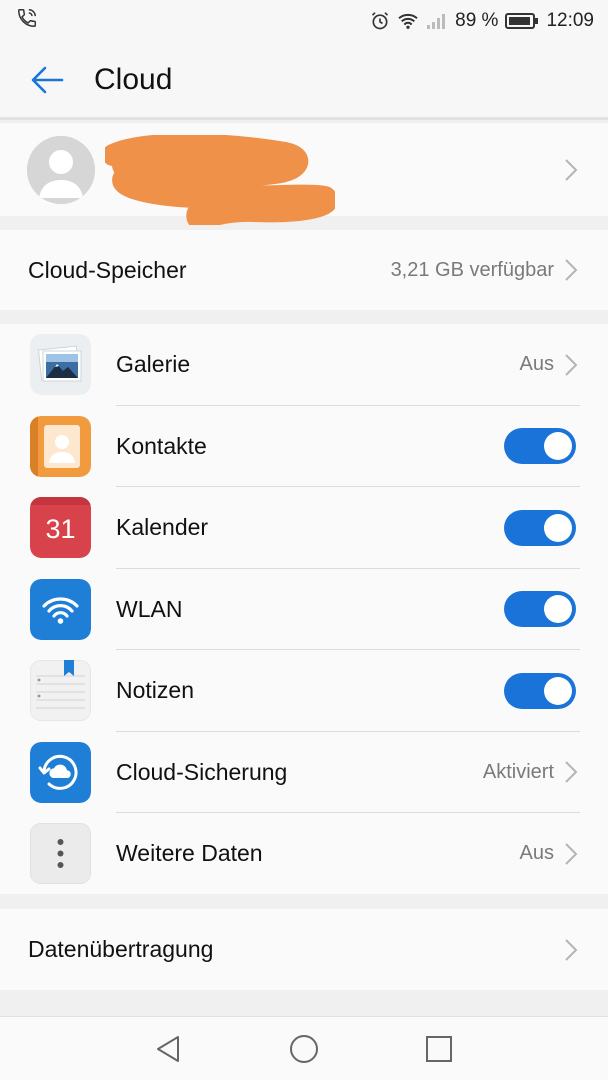 Image resolution: width=608 pixels, height=1080 pixels. Describe the element at coordinates (155, 690) in the screenshot. I see `notizen-label: Notizen` at that location.